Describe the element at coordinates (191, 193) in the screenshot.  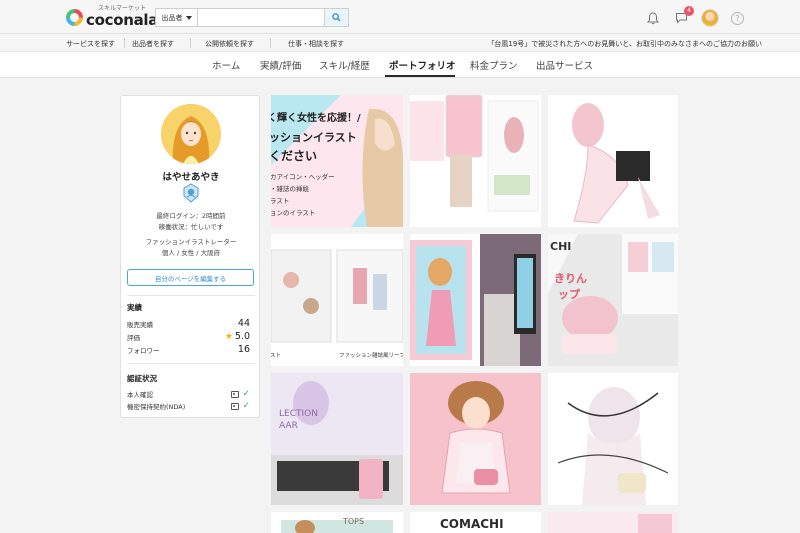
I see `rank-badge-icon` at that location.